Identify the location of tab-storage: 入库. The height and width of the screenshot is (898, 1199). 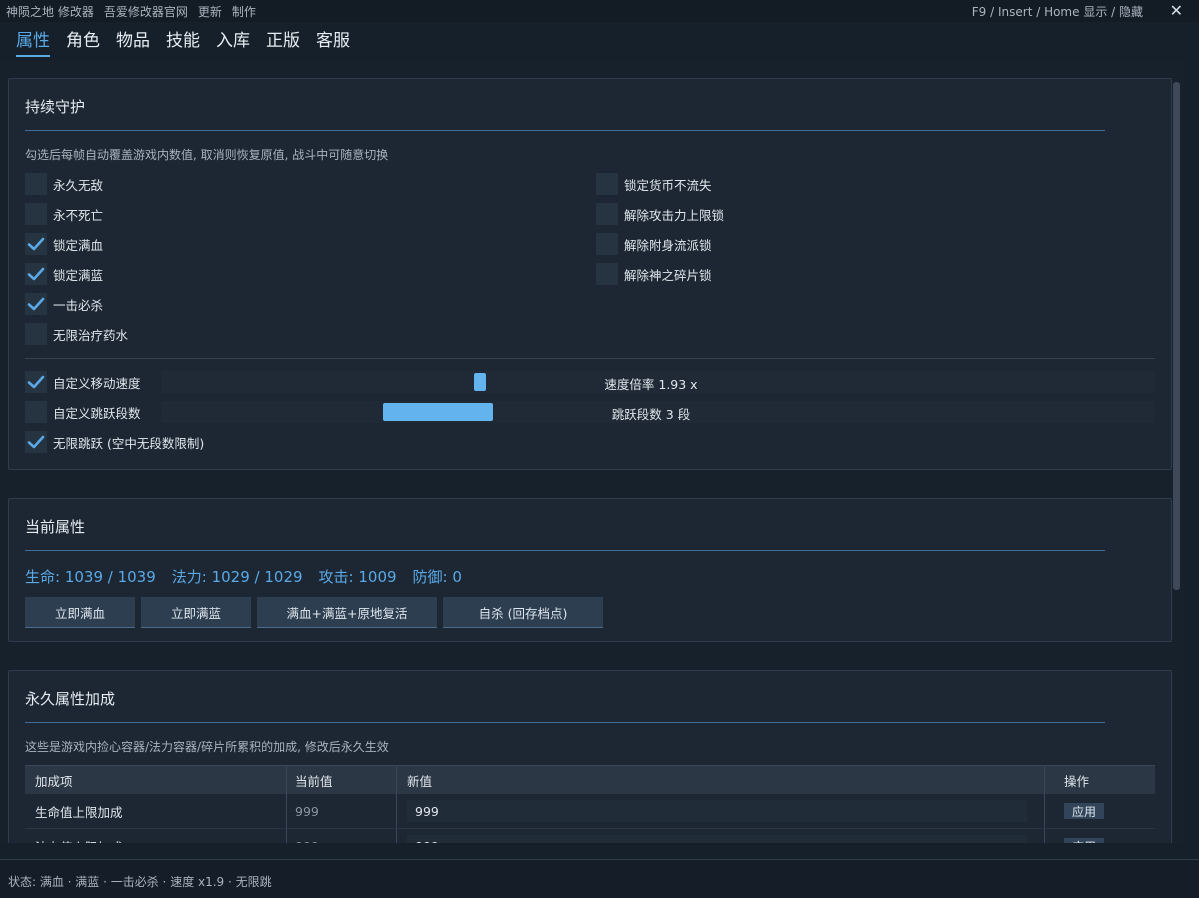
(233, 41).